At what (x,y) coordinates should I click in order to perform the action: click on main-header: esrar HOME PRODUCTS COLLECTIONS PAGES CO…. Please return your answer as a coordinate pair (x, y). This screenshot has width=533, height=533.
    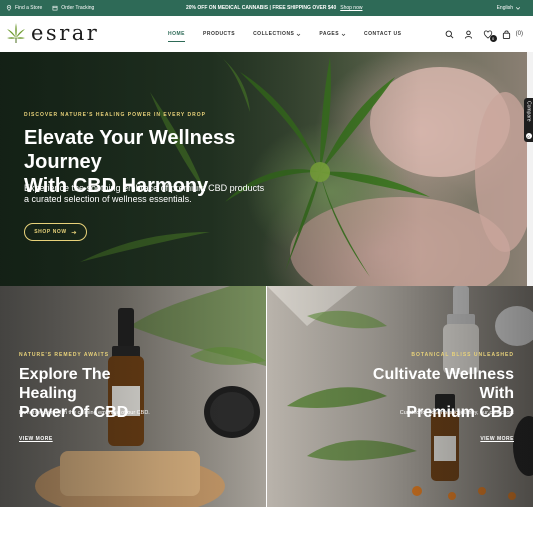
    Looking at the image, I should click on (266, 34).